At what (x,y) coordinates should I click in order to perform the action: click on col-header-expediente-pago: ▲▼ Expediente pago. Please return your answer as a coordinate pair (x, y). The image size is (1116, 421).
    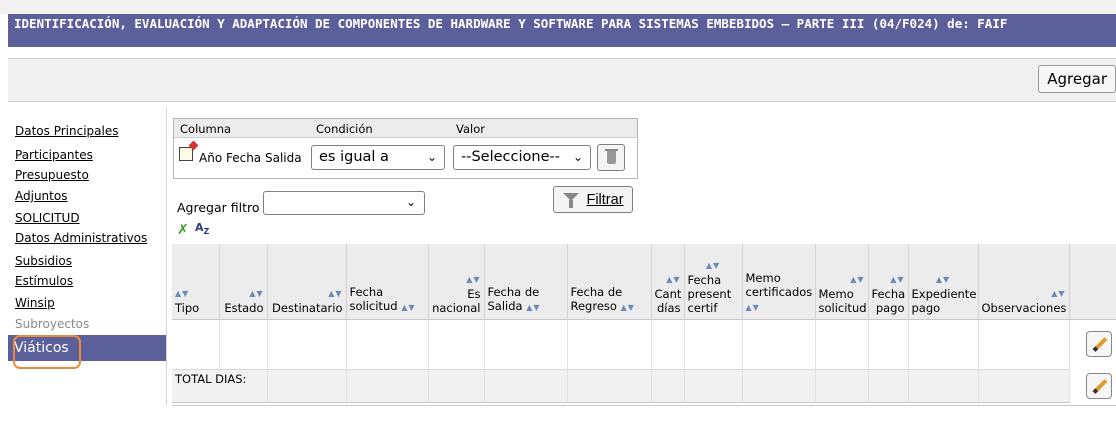
    Looking at the image, I should click on (943, 282).